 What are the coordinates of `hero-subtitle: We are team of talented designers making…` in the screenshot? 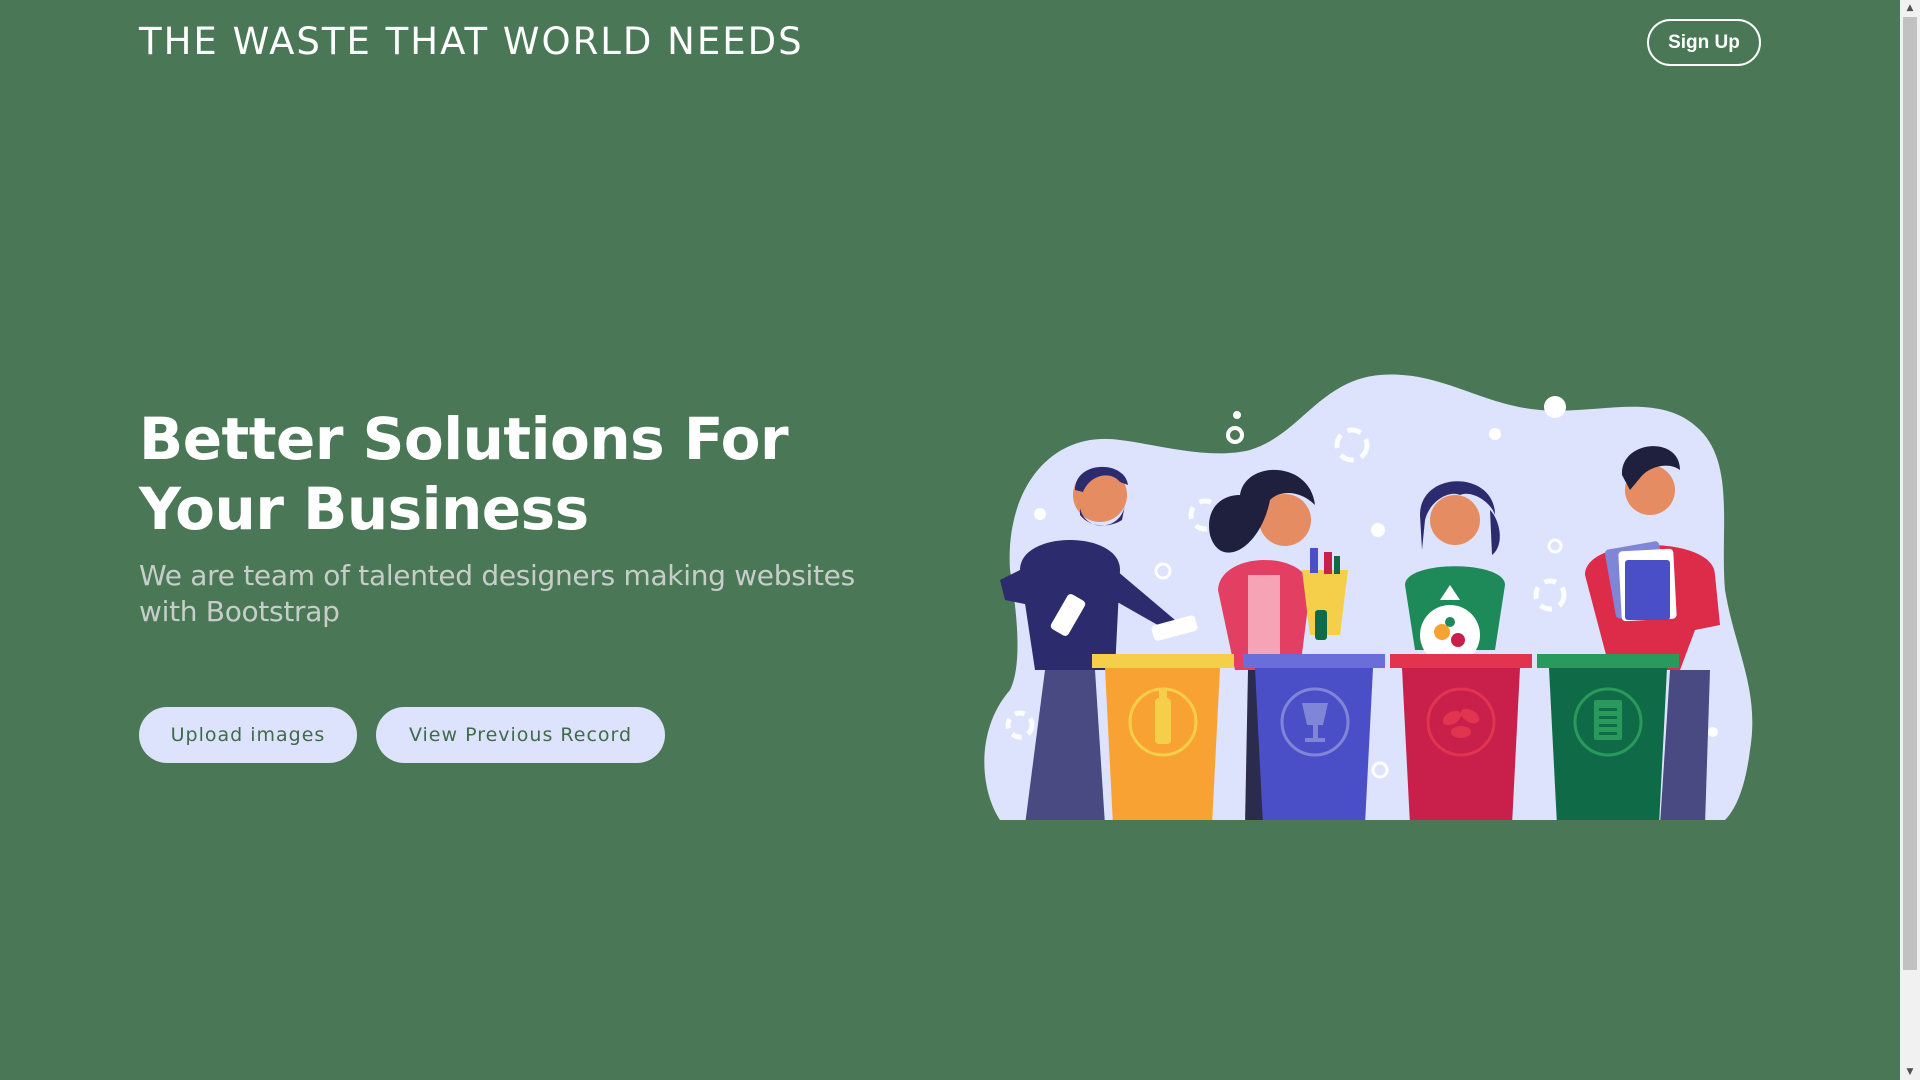 It's located at (497, 593).